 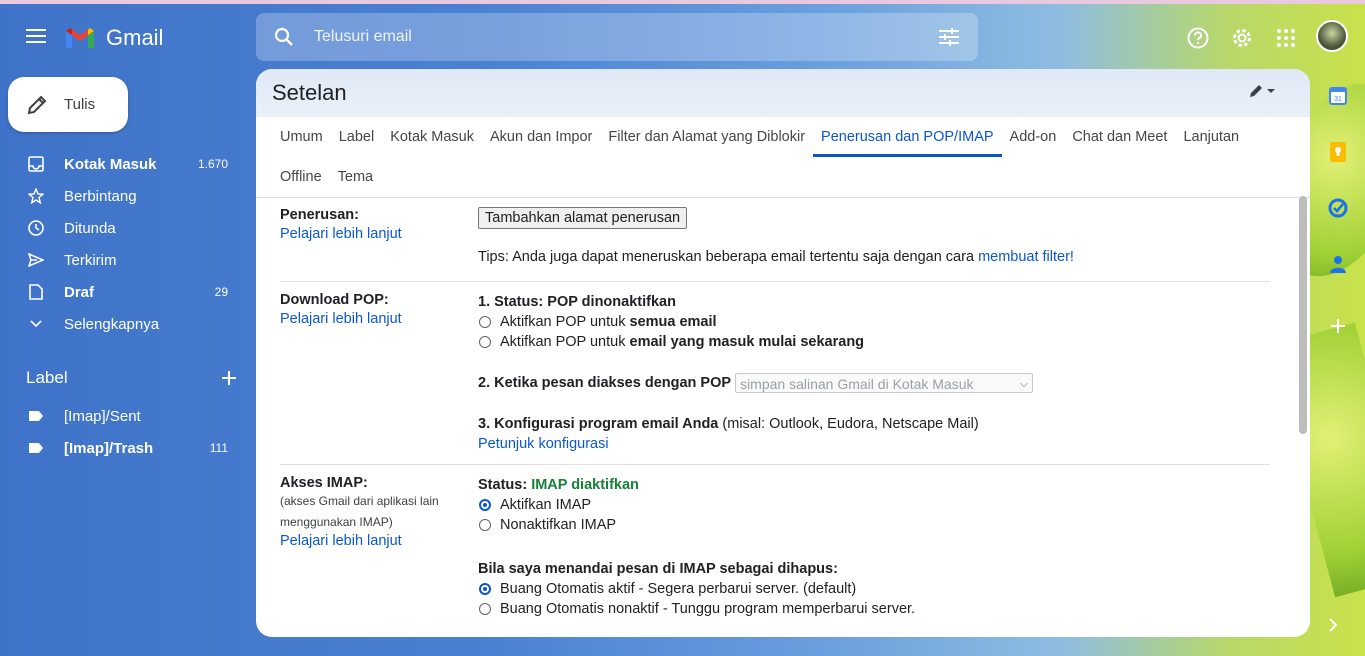 What do you see at coordinates (1119, 137) in the screenshot?
I see `tab-chat-meet: Chat dan Meet` at bounding box center [1119, 137].